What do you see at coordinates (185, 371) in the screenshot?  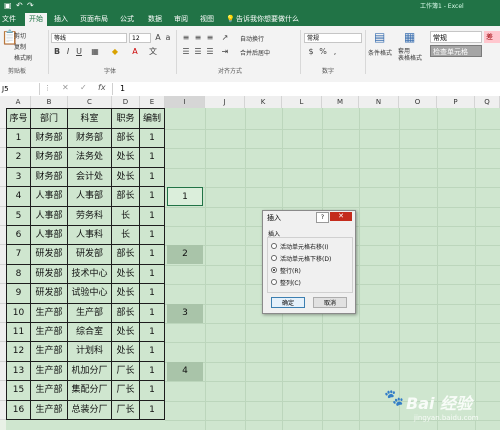 I see `helper-cell: 4` at bounding box center [185, 371].